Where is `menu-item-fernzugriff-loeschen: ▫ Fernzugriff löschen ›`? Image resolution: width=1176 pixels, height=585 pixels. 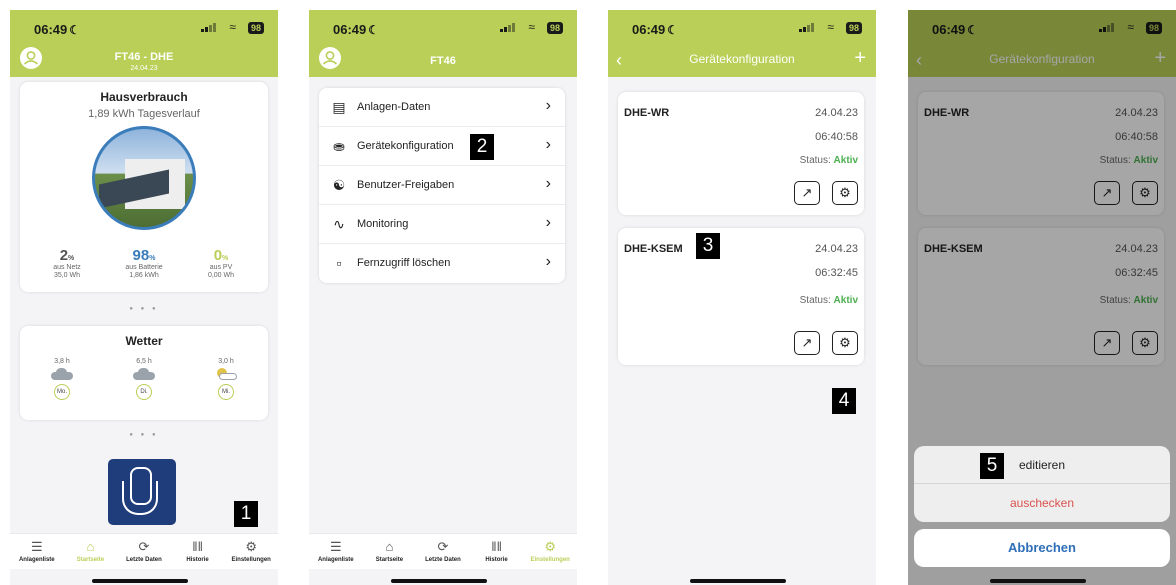
menu-item-fernzugriff-loeschen: ▫ Fernzugriff löschen › is located at coordinates (442, 263).